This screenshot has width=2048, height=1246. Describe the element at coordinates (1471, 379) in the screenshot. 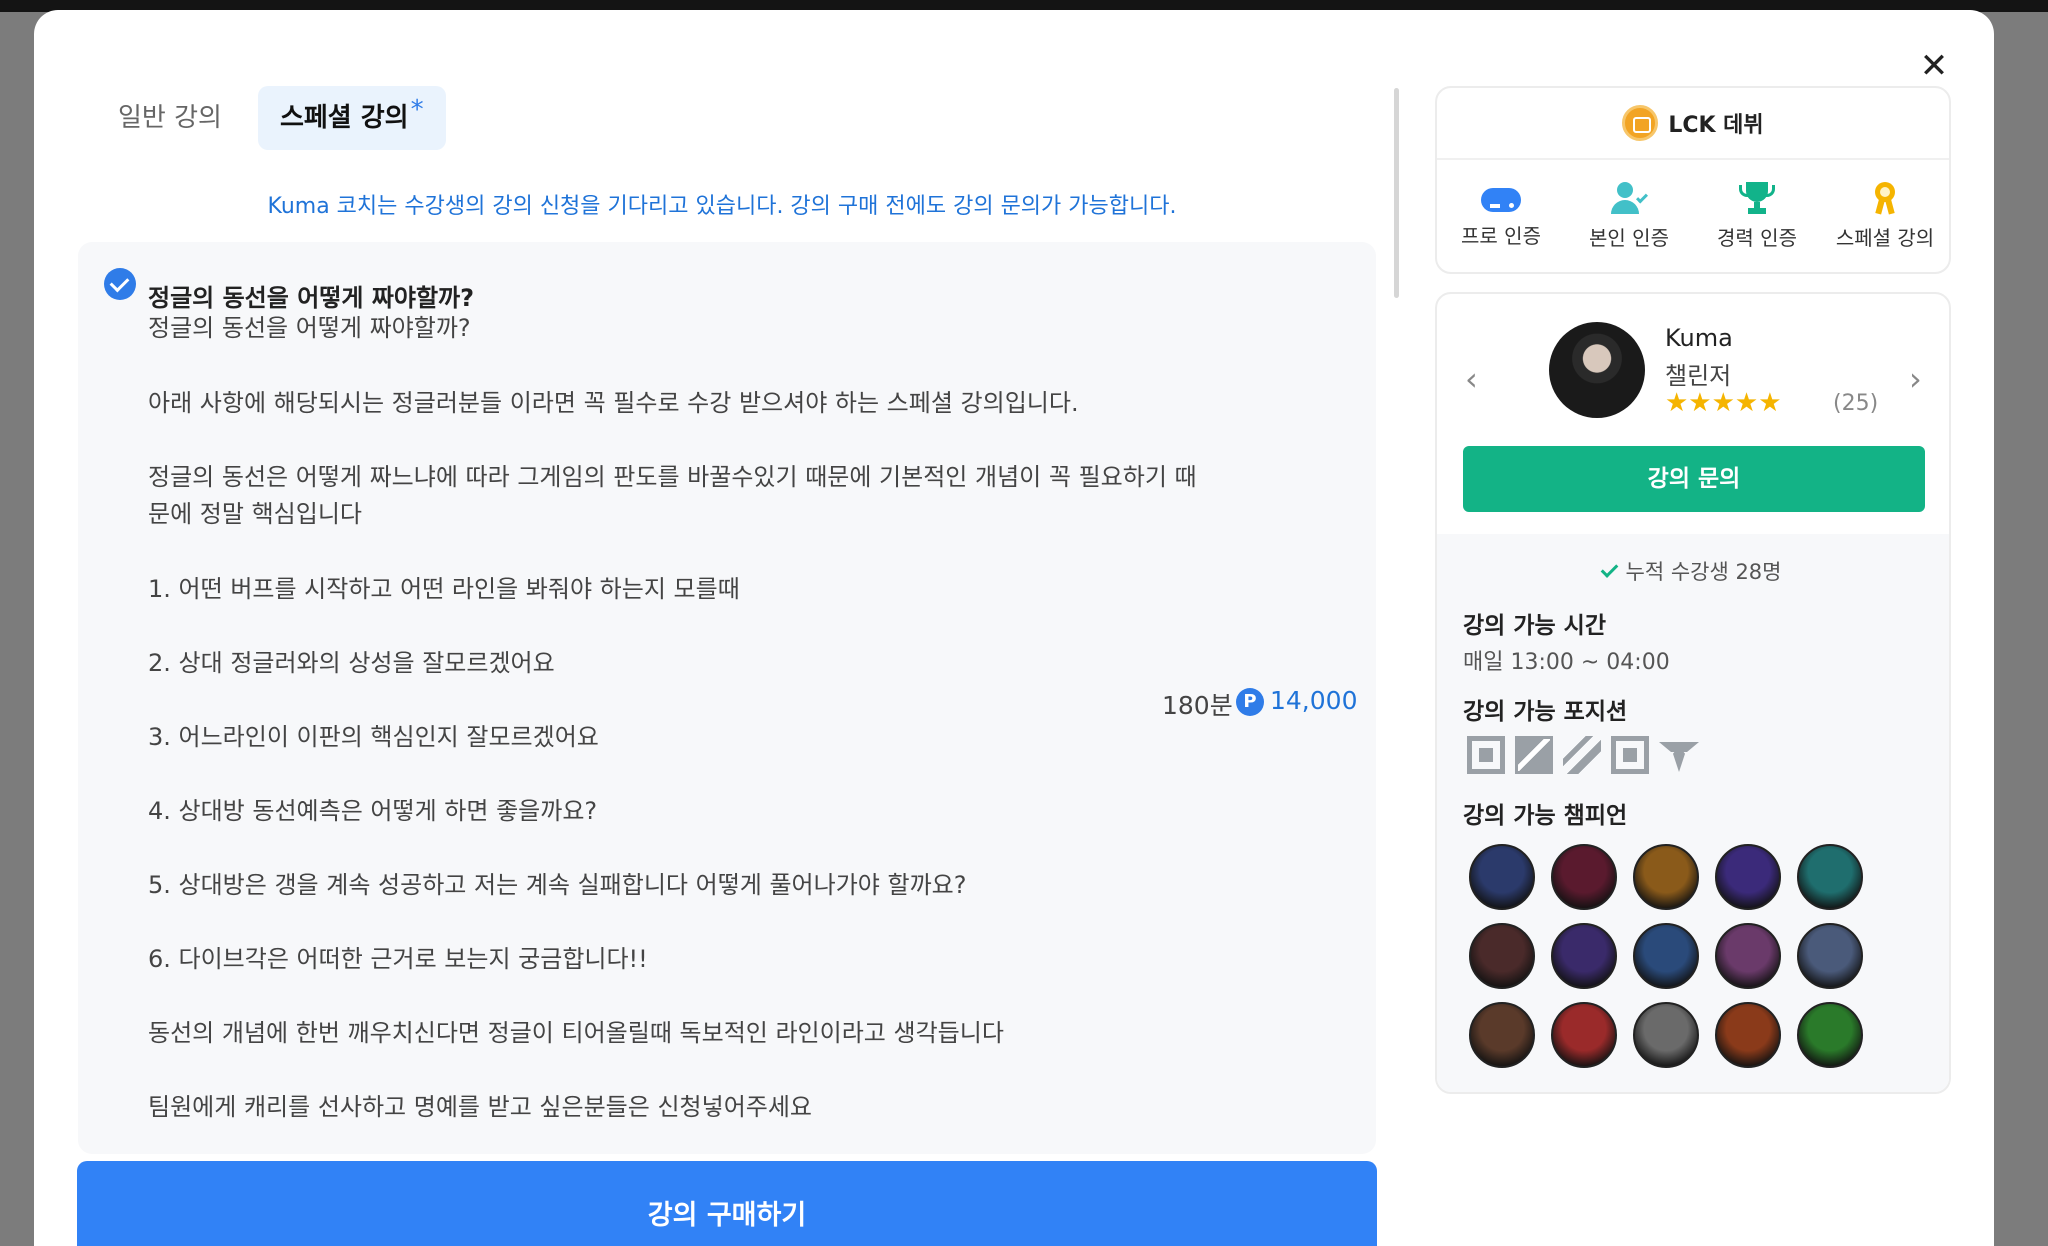

I see `prev-coach-arrow-icon: ‹` at that location.